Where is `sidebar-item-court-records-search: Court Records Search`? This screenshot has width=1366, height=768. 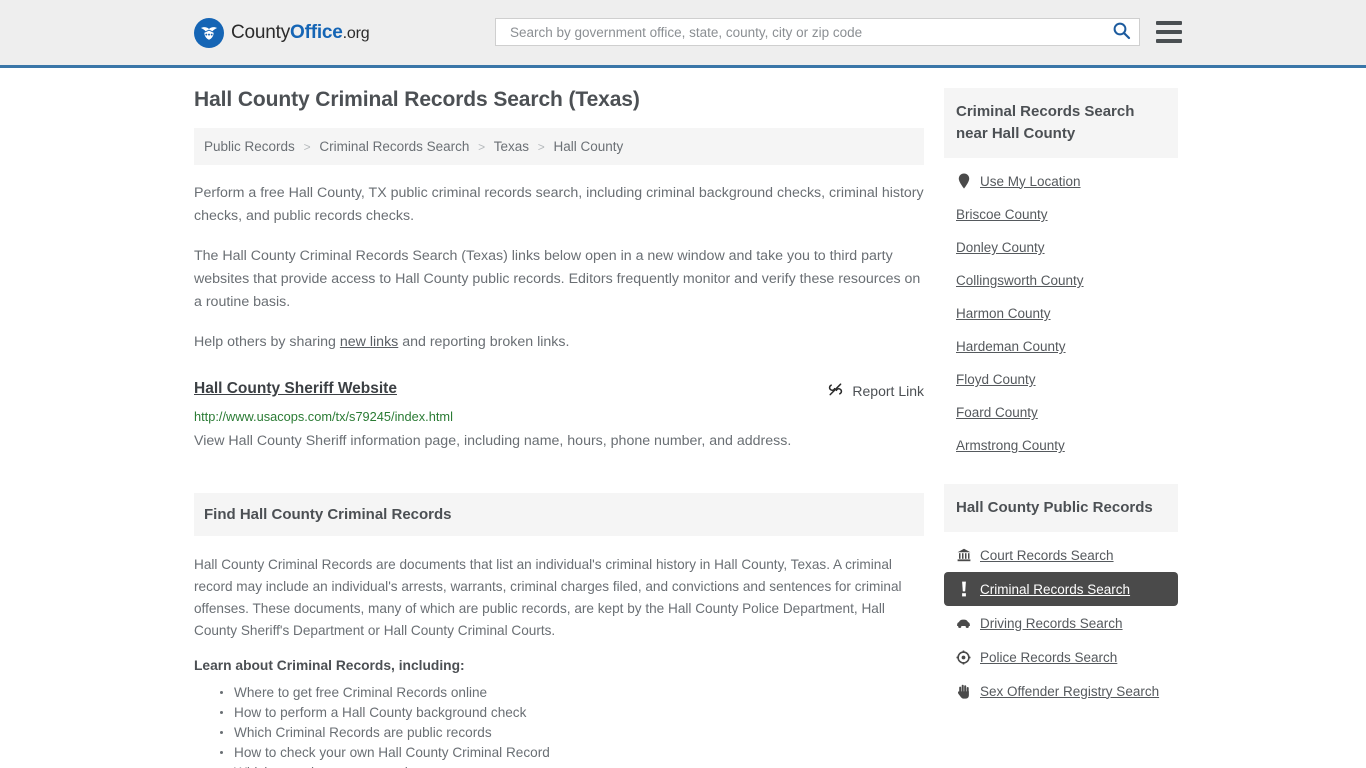
sidebar-item-court-records-search: Court Records Search is located at coordinates (1061, 555).